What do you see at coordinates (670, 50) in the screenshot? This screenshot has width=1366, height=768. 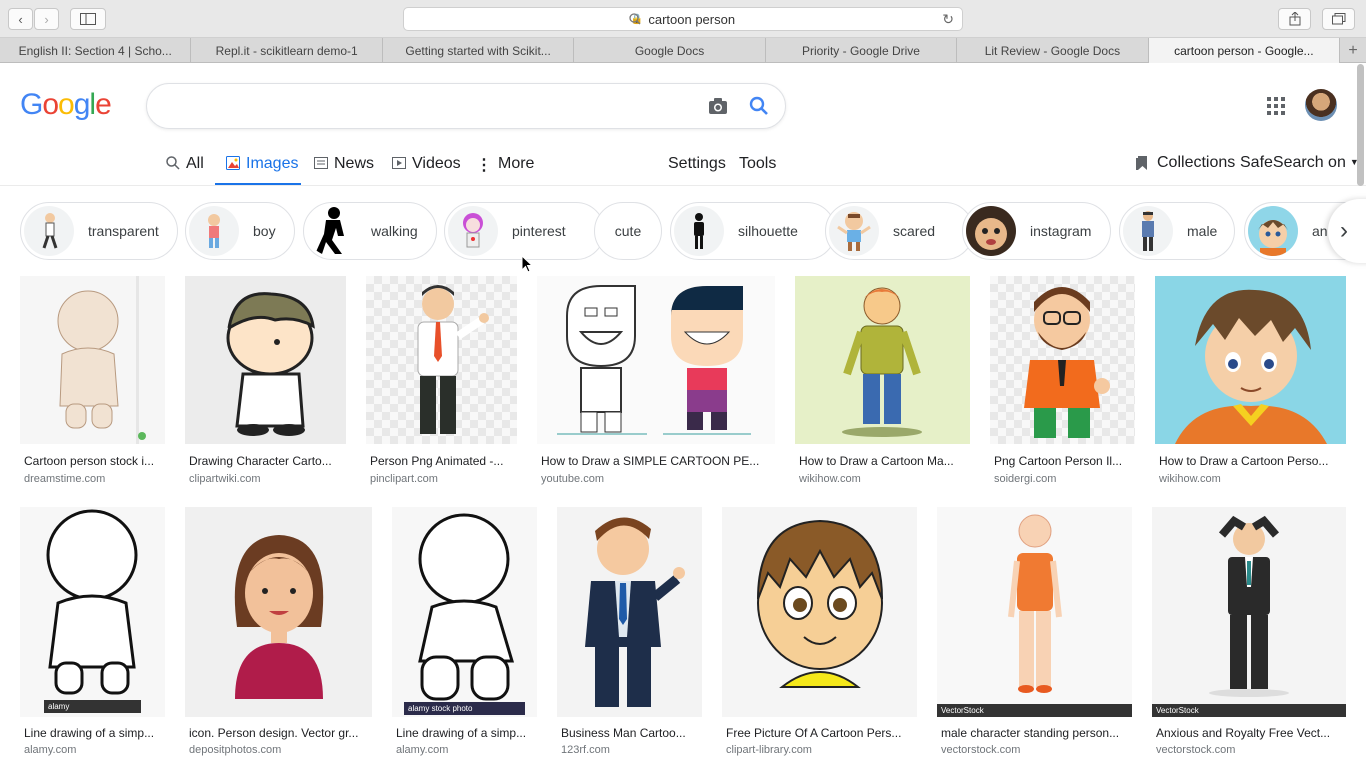 I see `tab: Google Docs` at bounding box center [670, 50].